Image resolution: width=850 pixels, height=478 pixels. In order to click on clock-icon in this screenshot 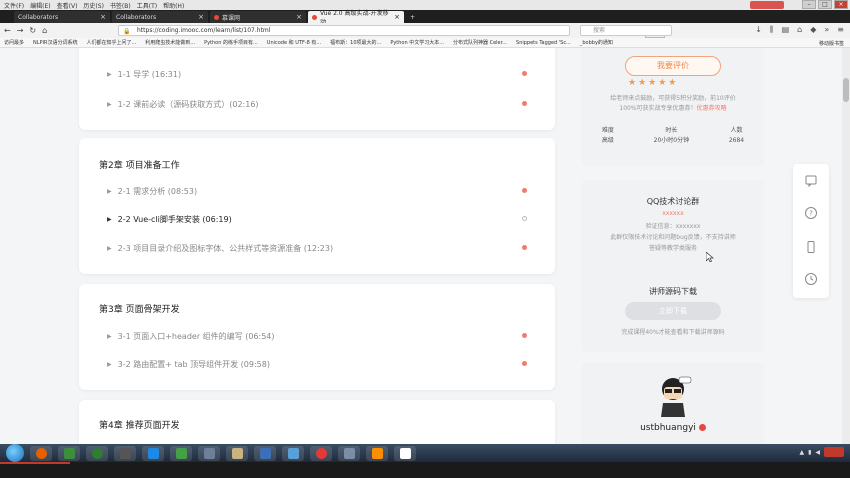, I will do `click(811, 279)`.